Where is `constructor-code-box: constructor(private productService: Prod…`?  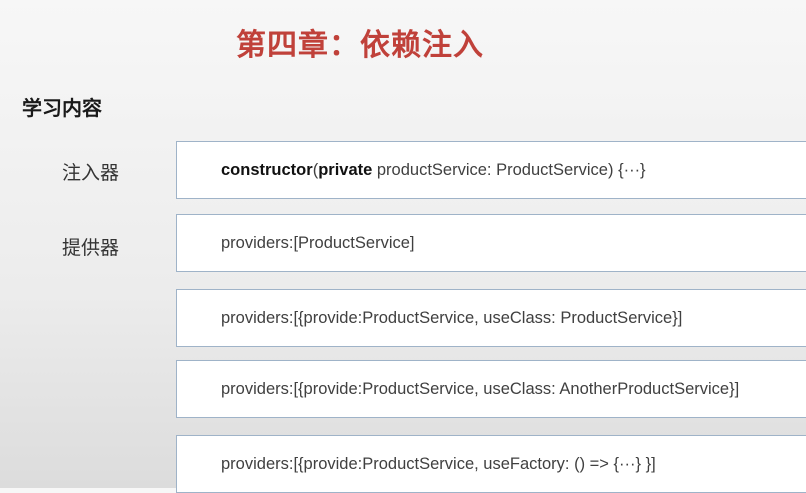
constructor-code-box: constructor(private productService: Prod… is located at coordinates (491, 170).